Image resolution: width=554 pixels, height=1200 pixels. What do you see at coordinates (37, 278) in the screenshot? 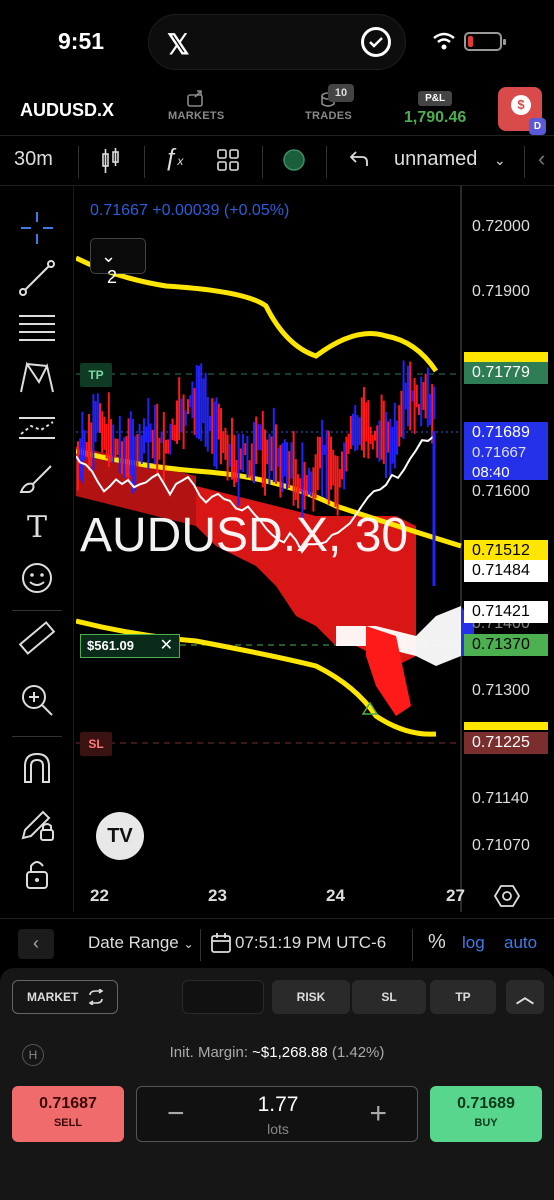
I see `trend-line-icon` at bounding box center [37, 278].